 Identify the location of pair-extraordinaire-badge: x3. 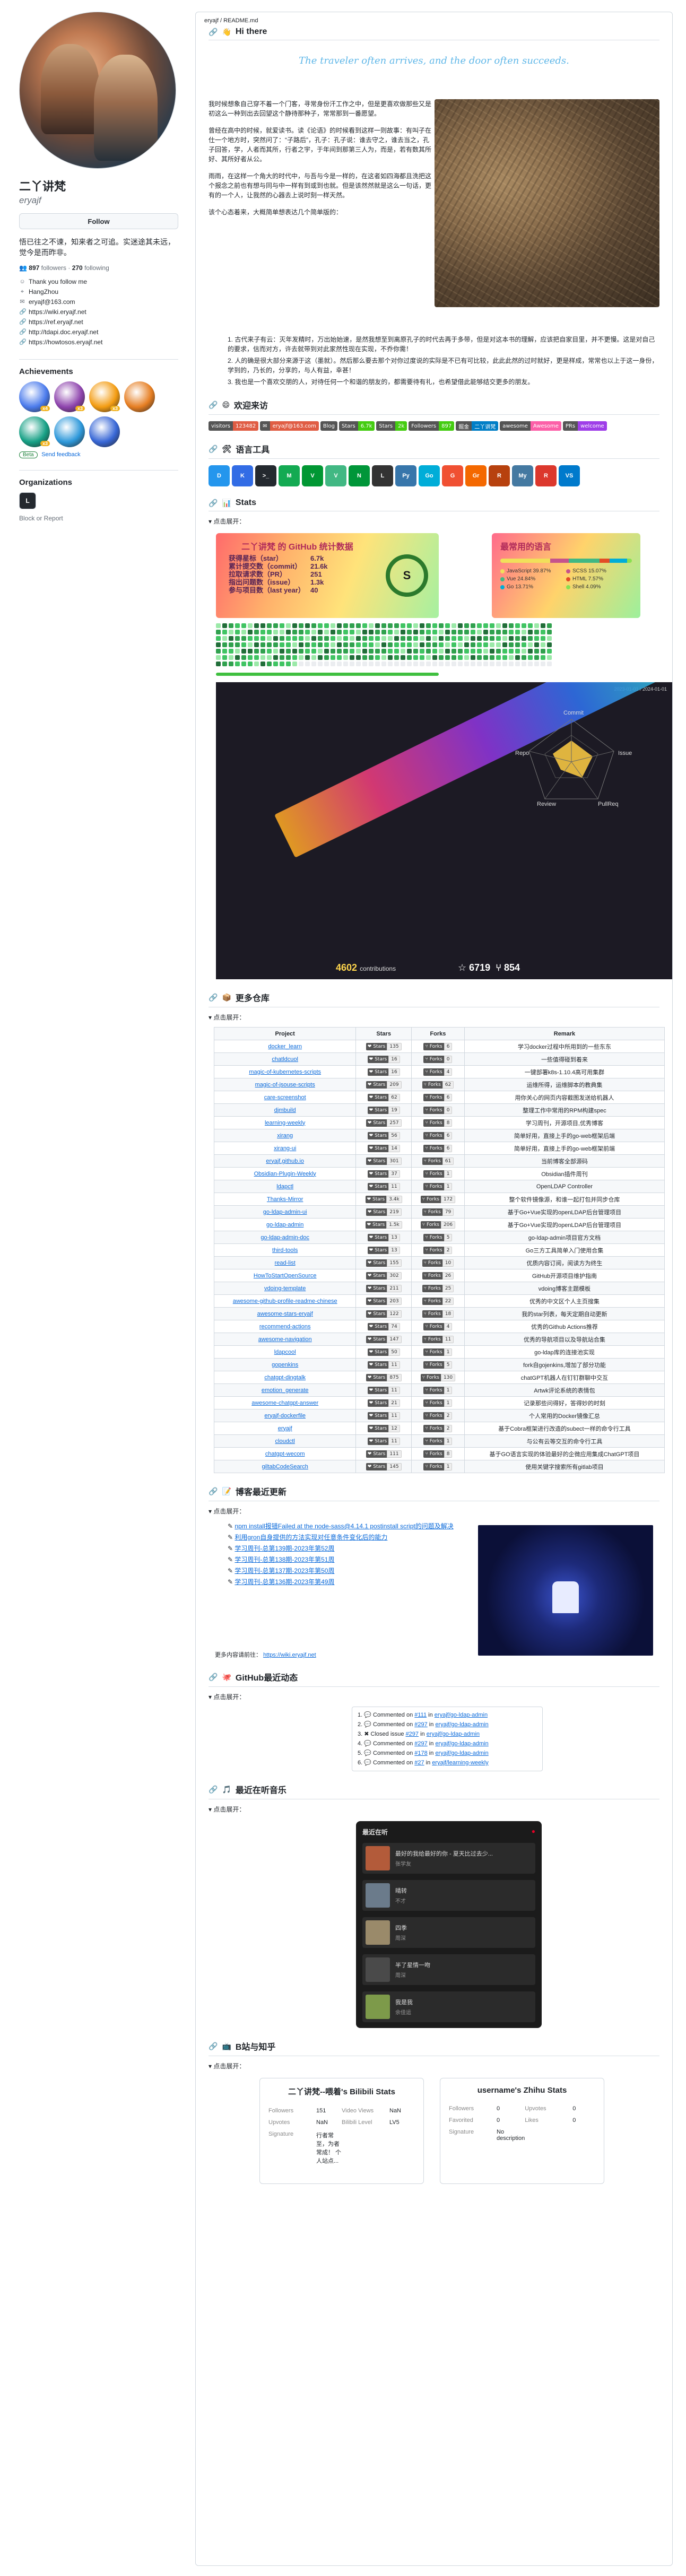
(35, 432).